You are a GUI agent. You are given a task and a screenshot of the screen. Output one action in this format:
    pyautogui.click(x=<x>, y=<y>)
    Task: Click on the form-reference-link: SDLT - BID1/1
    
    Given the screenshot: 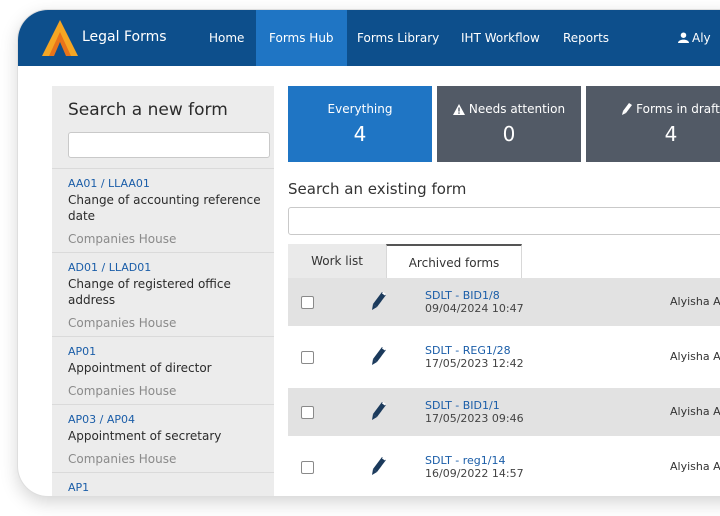 What is the action you would take?
    pyautogui.click(x=462, y=405)
    